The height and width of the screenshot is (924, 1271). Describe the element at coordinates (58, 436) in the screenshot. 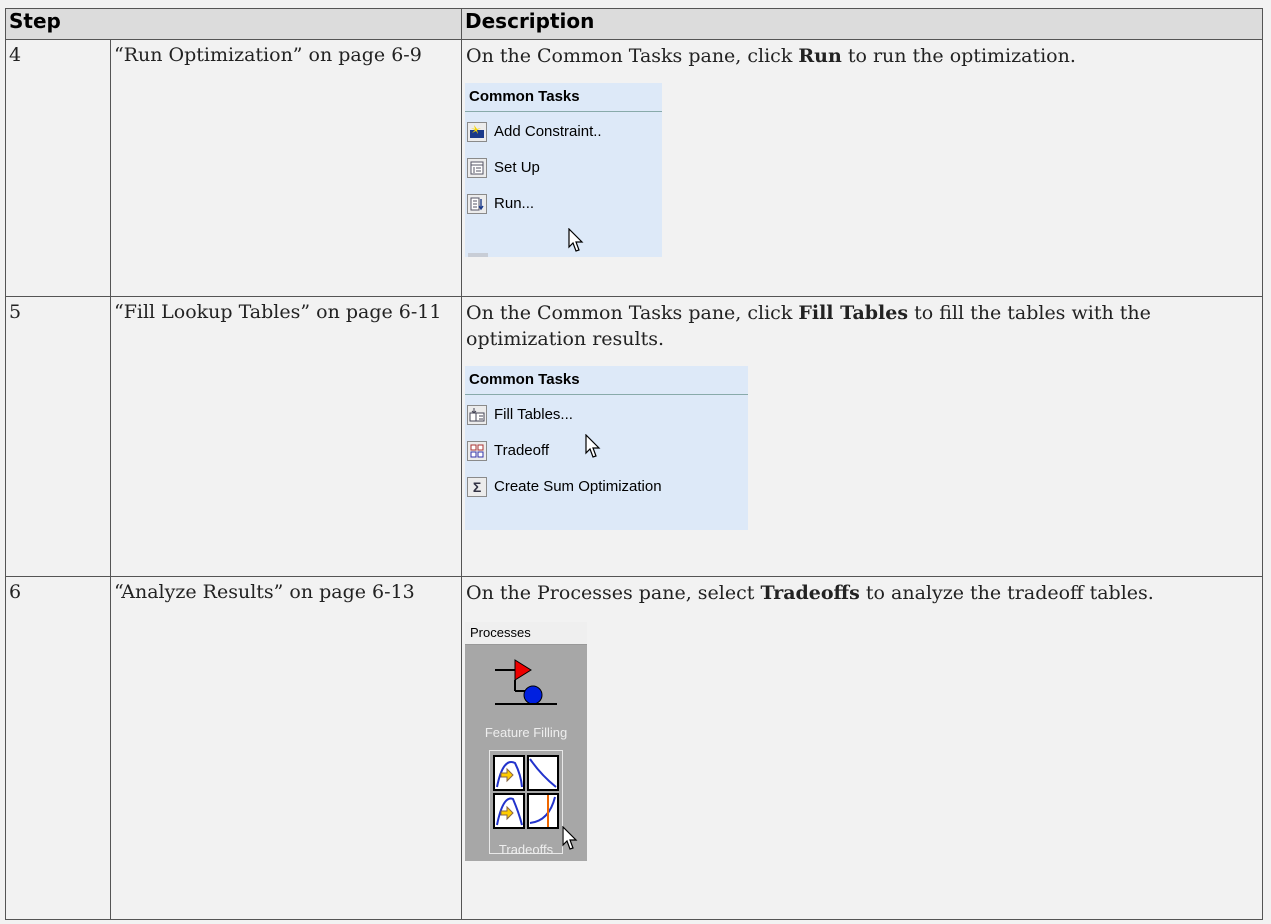

I see `step-number: 5` at that location.